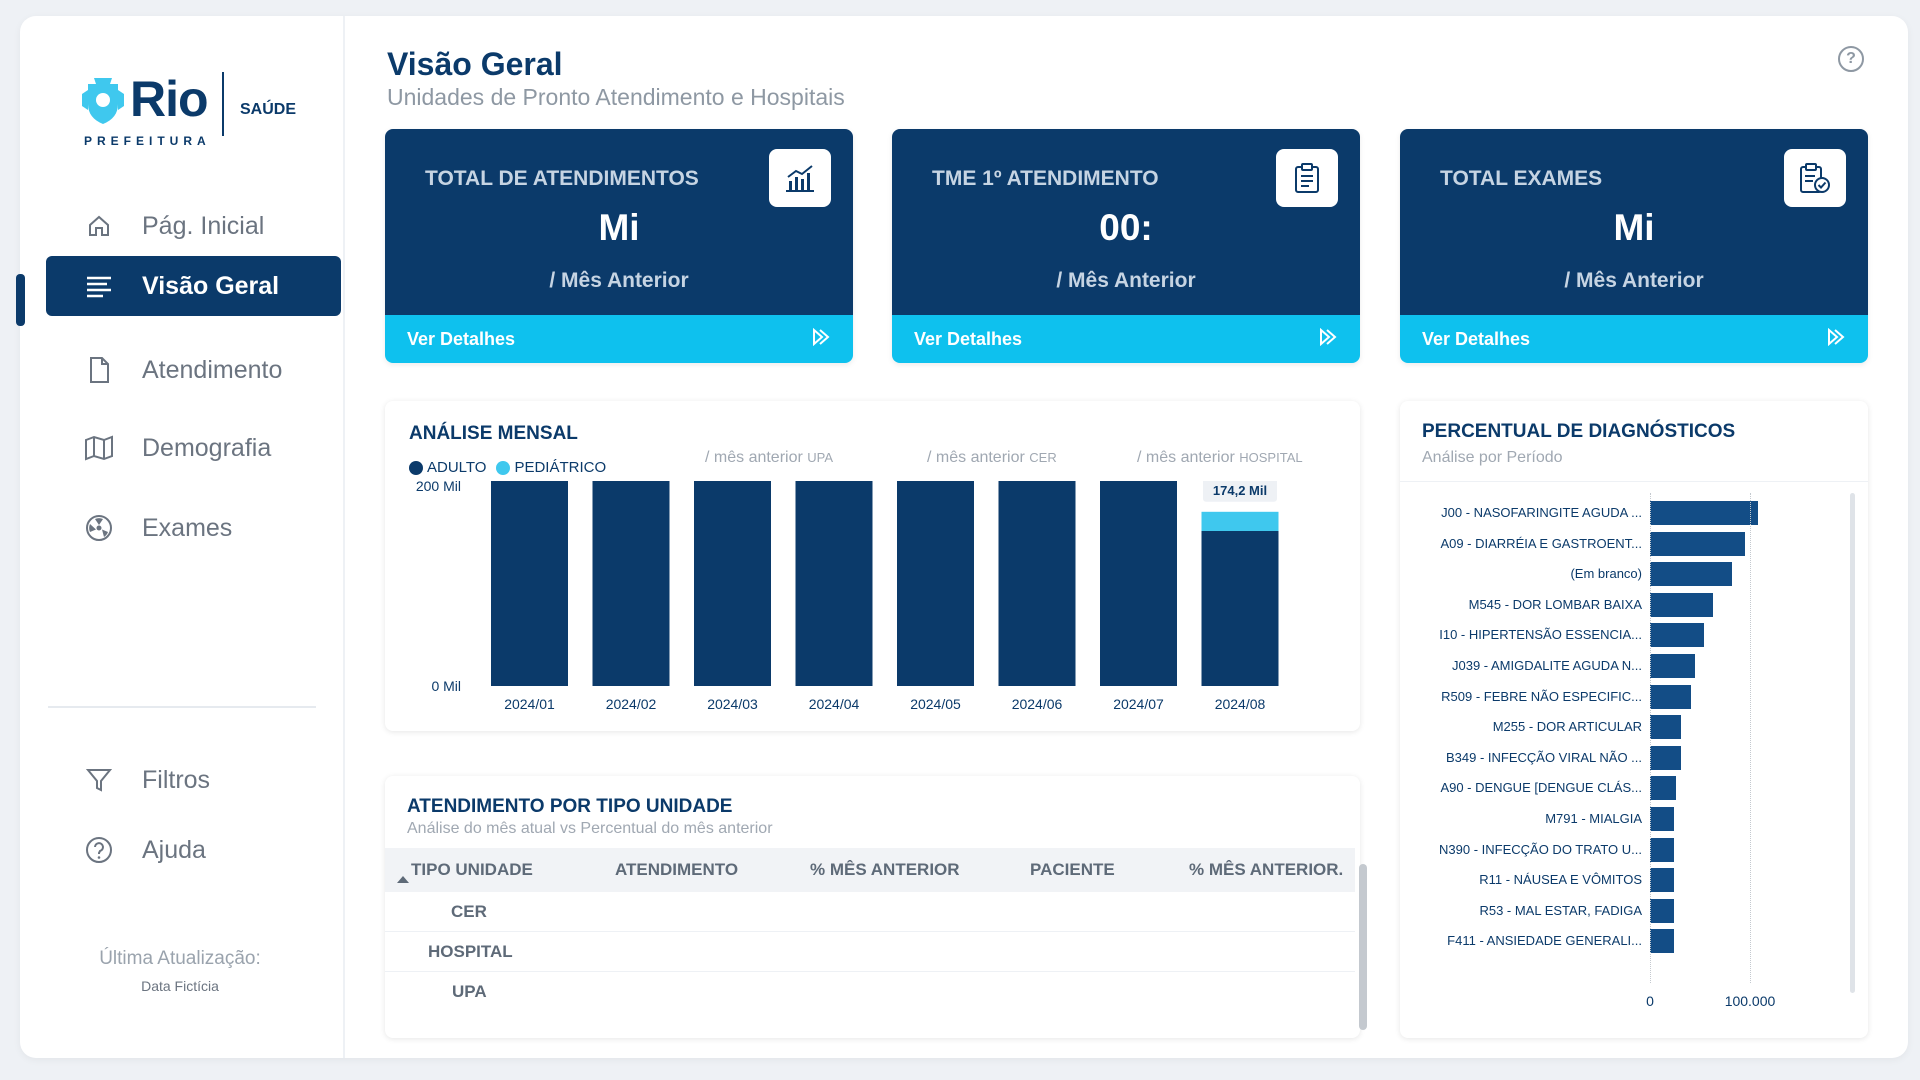  What do you see at coordinates (1240, 521) in the screenshot?
I see `bar-pediatrico` at bounding box center [1240, 521].